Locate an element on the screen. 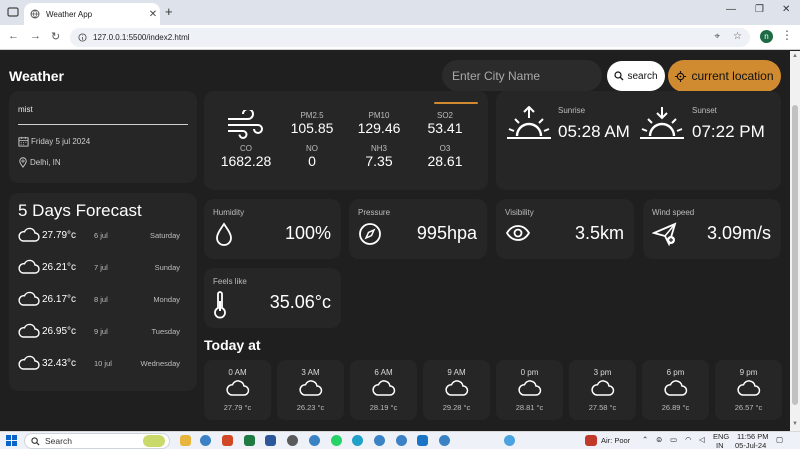  so2-reading: SO2 53.41 is located at coordinates (445, 123).